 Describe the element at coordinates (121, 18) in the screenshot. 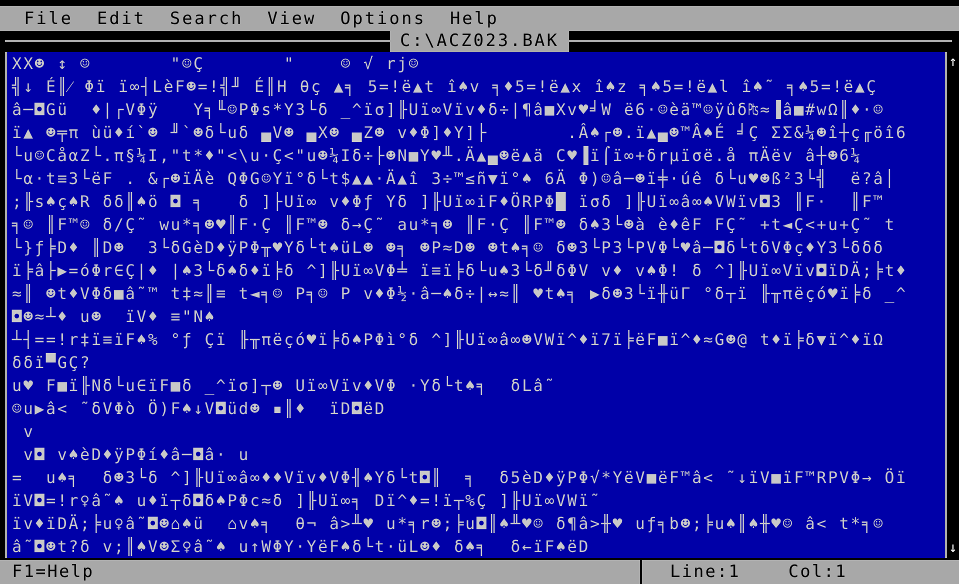

I see `menu-item: Edit` at that location.